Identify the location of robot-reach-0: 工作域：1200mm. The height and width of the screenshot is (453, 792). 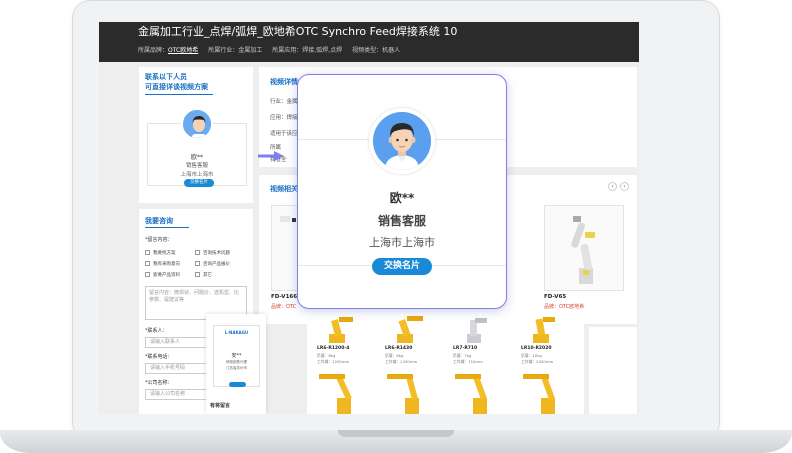
(333, 361).